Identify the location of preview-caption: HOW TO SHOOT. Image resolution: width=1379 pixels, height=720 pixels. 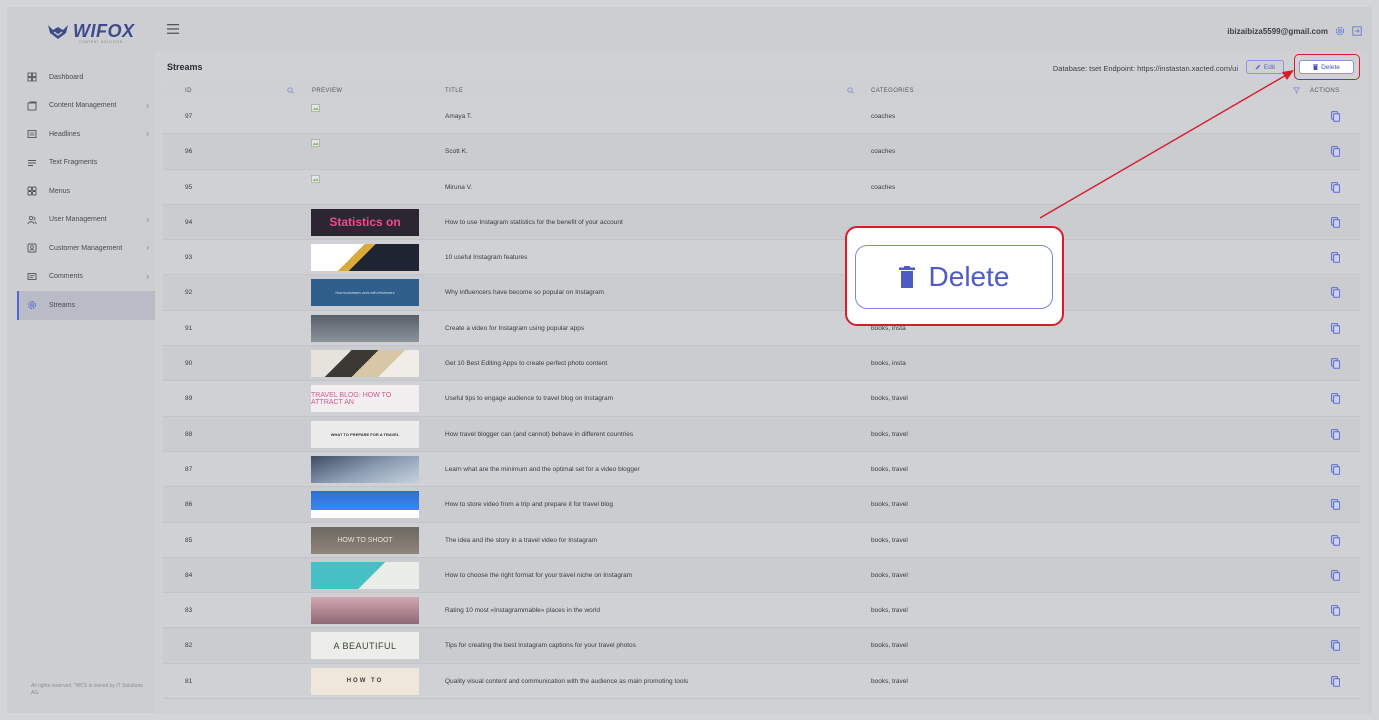
(365, 540).